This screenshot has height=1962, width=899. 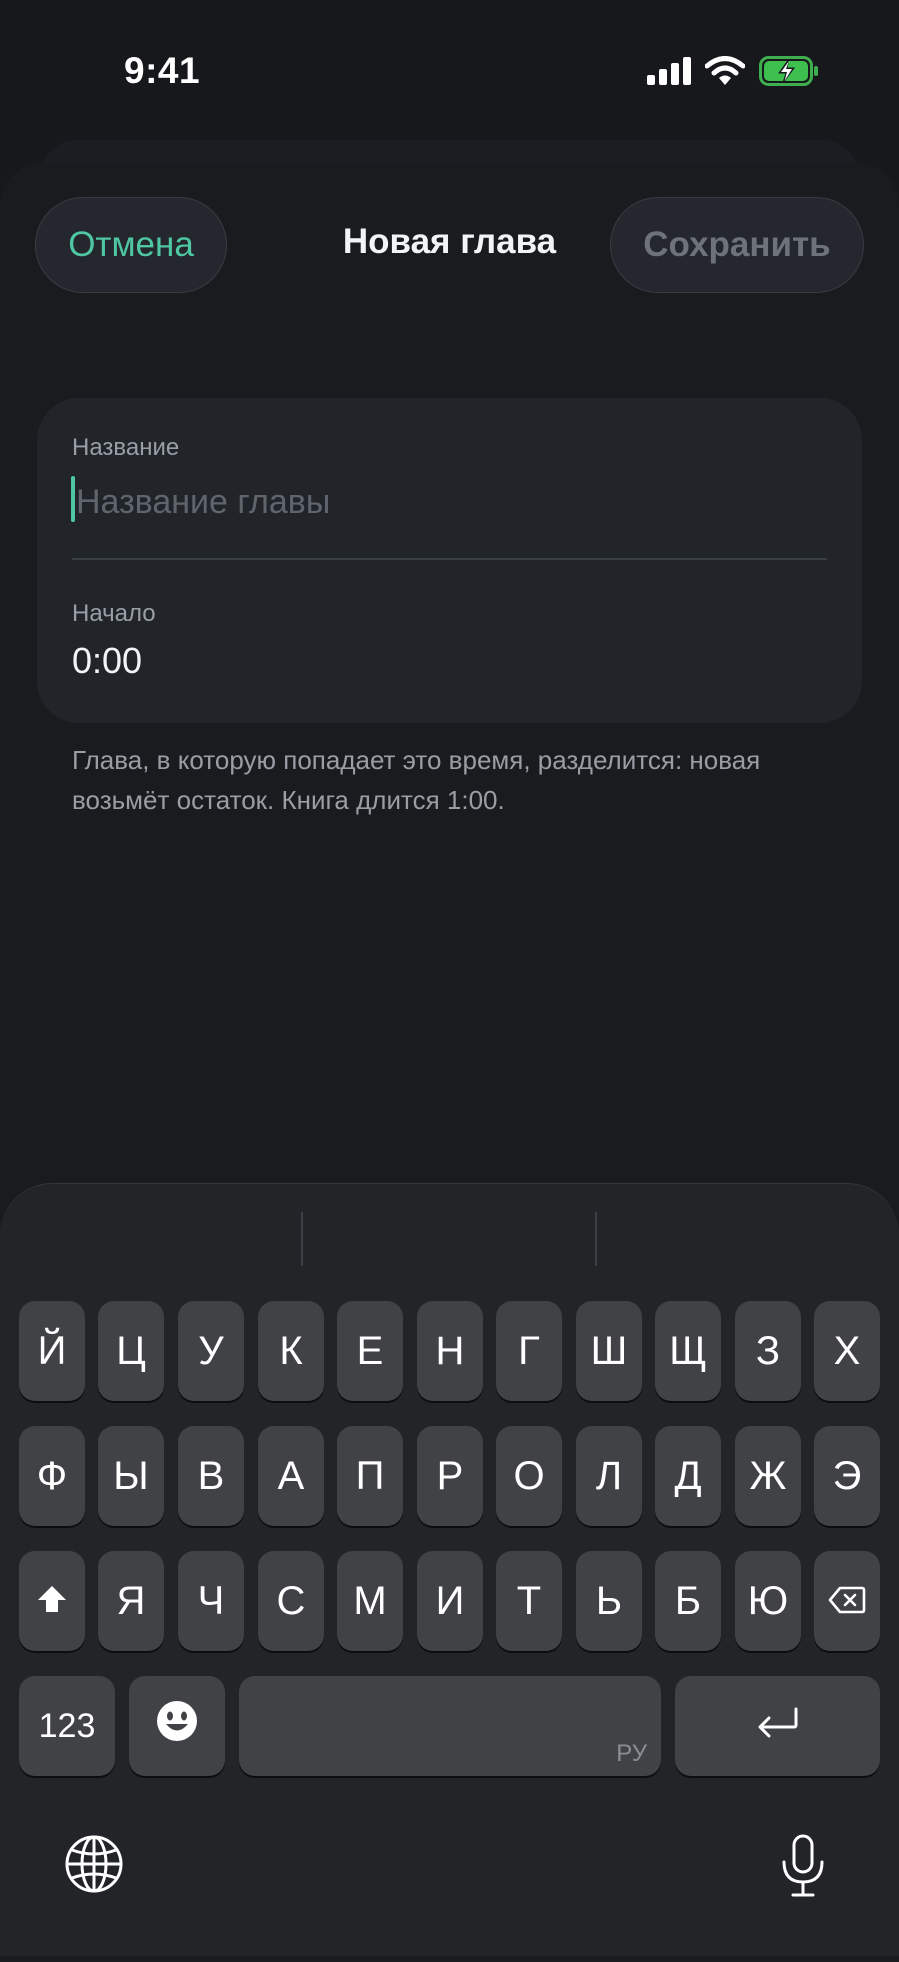 I want to click on key-row-1: Й Ц У К Е Н Г Ш Щ З Х, so click(x=449, y=1351).